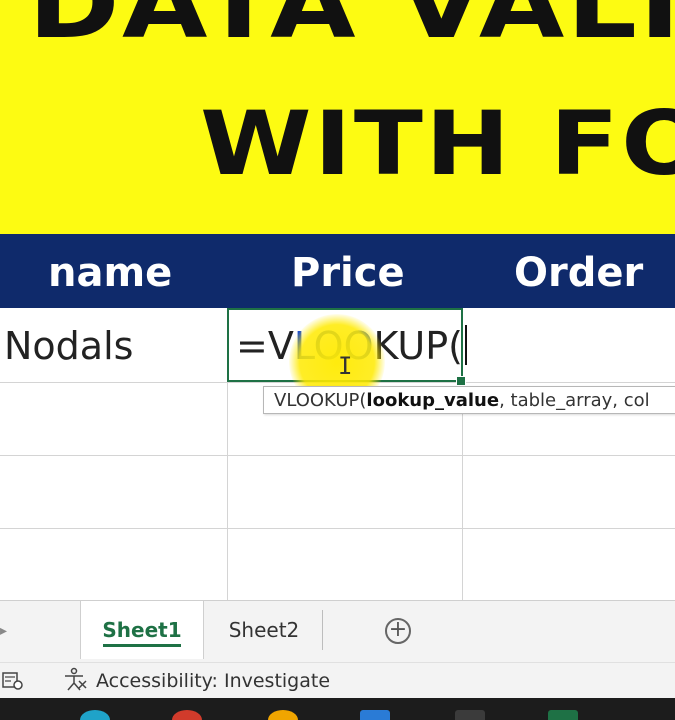 The width and height of the screenshot is (675, 720). What do you see at coordinates (333, 346) in the screenshot?
I see `formula-highlight: LOO` at bounding box center [333, 346].